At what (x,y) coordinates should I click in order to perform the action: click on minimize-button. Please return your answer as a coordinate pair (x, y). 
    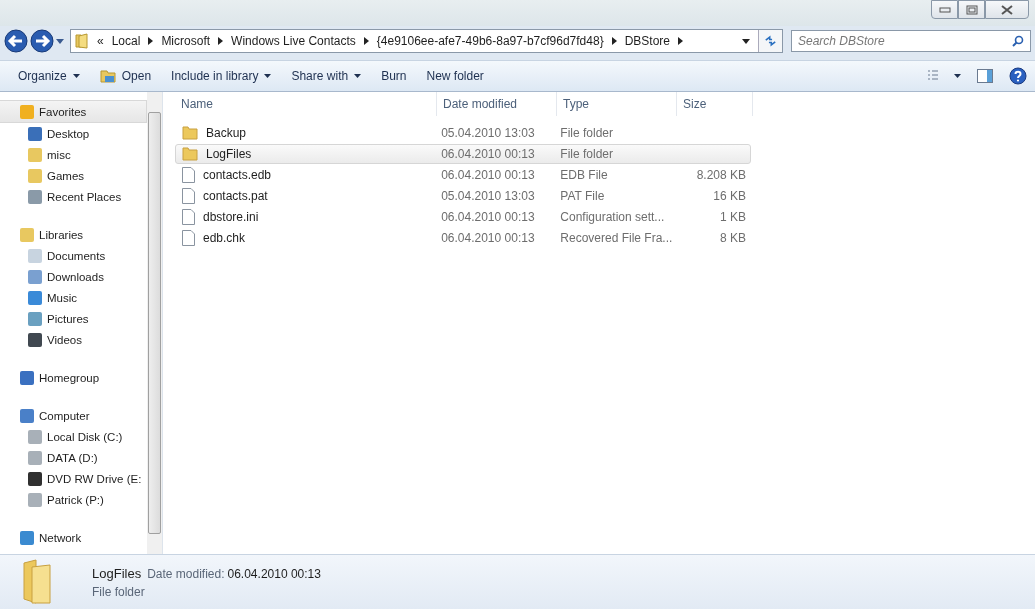
    Looking at the image, I should click on (944, 9).